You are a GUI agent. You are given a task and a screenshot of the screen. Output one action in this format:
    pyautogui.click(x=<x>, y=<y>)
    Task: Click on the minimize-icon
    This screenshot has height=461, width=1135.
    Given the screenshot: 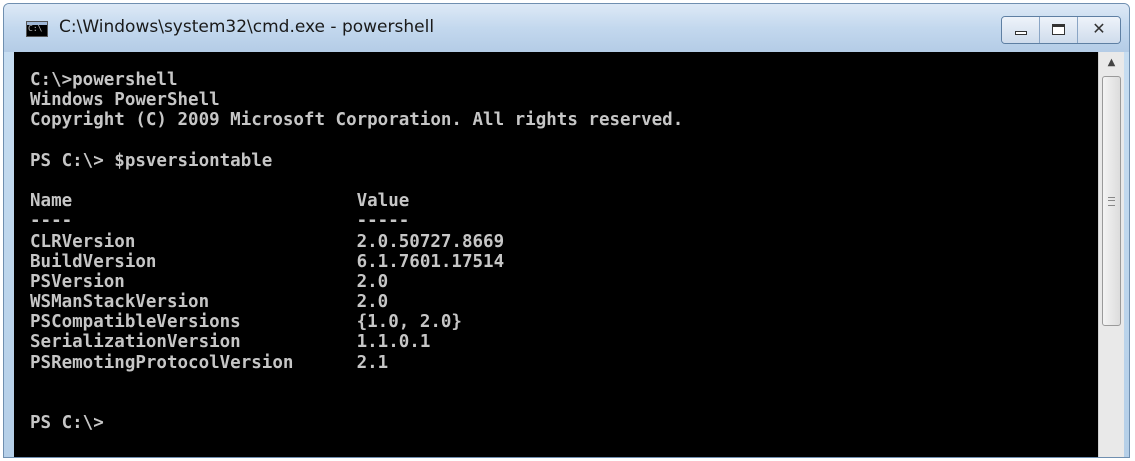 What is the action you would take?
    pyautogui.click(x=1021, y=33)
    